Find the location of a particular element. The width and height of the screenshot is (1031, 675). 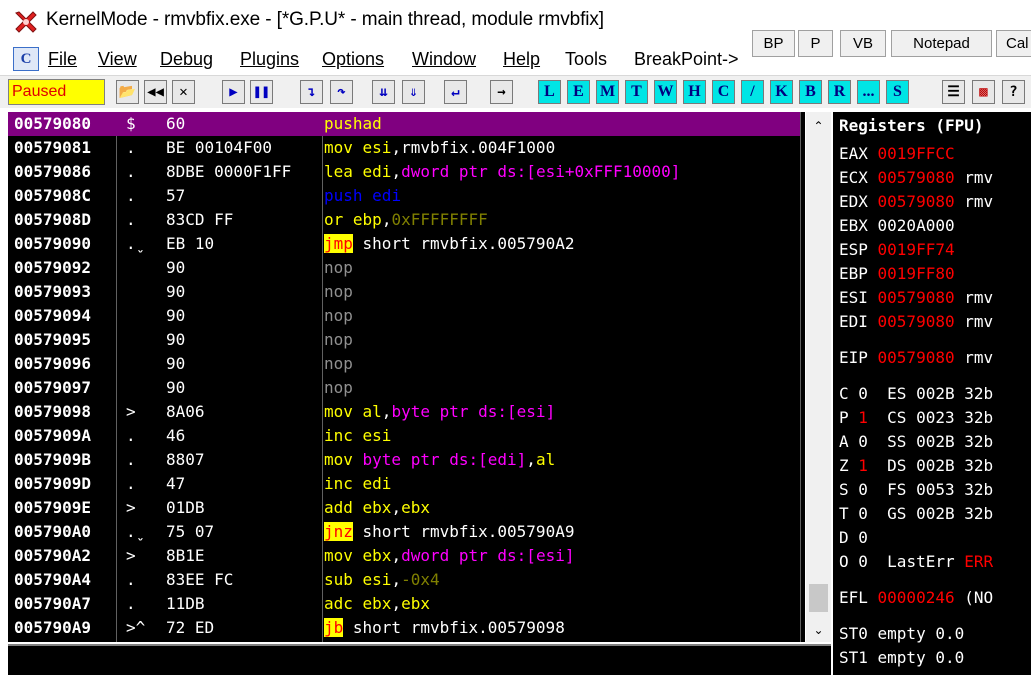

menu-view: View is located at coordinates (117, 59).